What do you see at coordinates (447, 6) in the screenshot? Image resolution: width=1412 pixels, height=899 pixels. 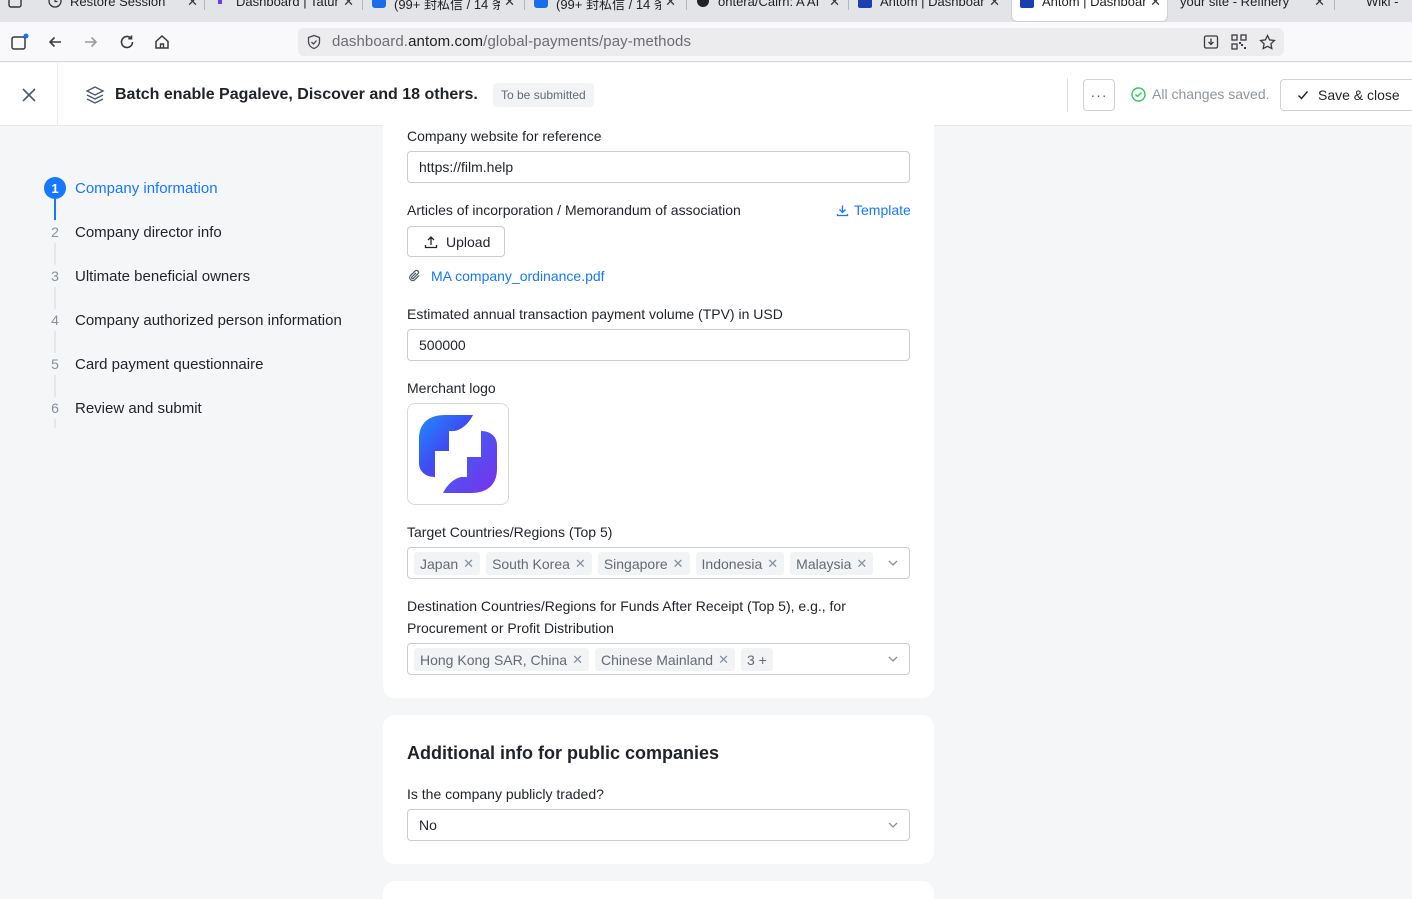 I see `browser-tab-label: (99+ 封私信 / 14 条` at bounding box center [447, 6].